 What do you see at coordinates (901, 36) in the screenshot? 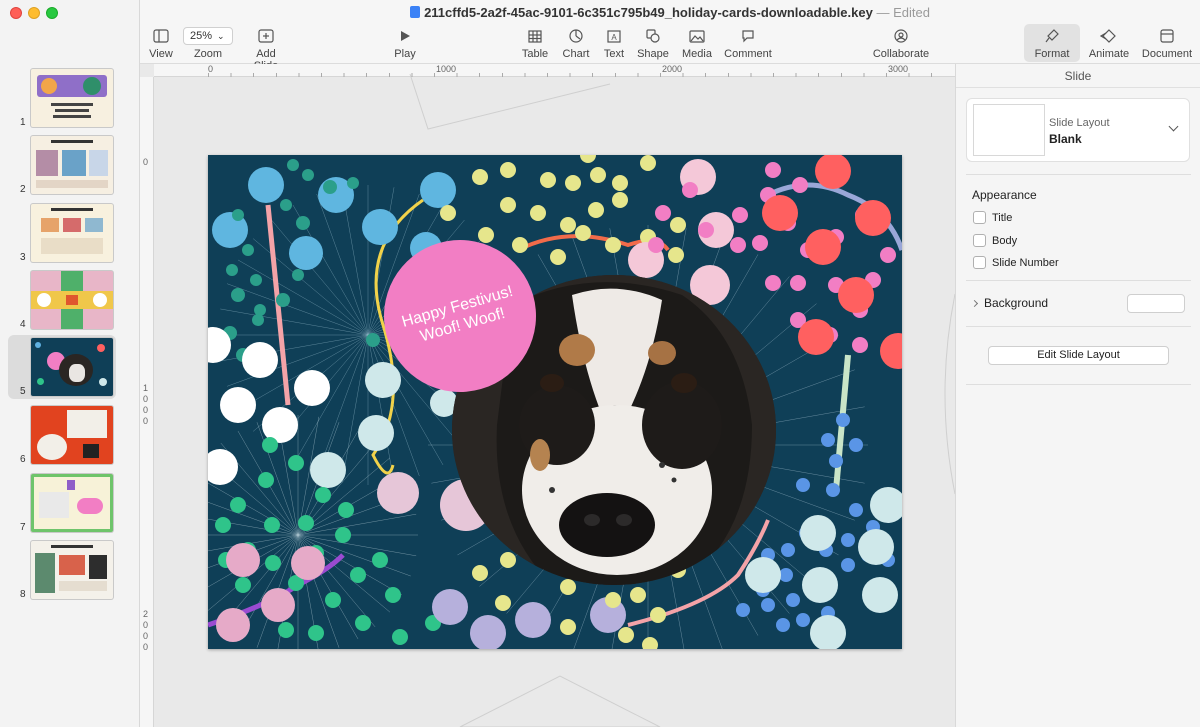
I see `collaborate-icon` at bounding box center [901, 36].